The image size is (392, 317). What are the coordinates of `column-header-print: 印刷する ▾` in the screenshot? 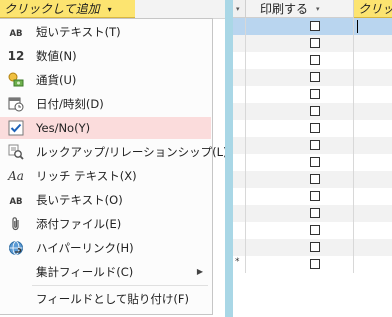 It's located at (300, 9).